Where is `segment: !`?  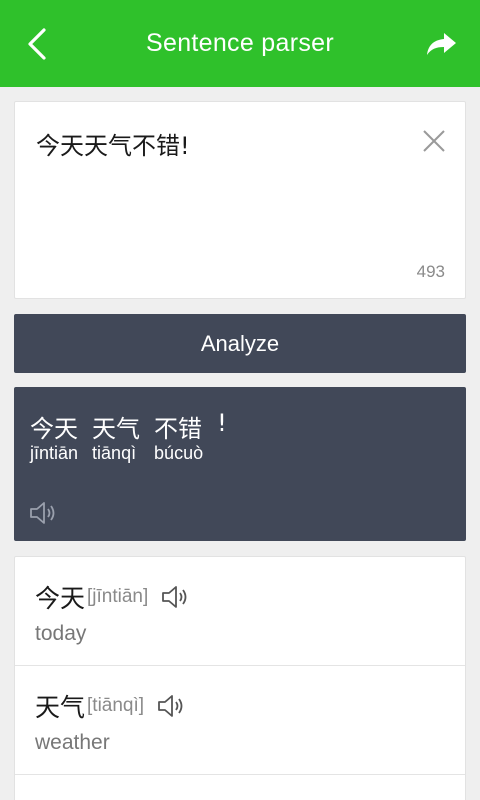
segment: ! is located at coordinates (222, 436).